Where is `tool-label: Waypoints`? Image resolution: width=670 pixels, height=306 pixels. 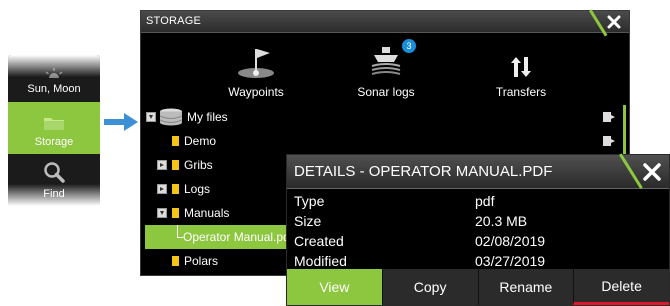 tool-label: Waypoints is located at coordinates (256, 92).